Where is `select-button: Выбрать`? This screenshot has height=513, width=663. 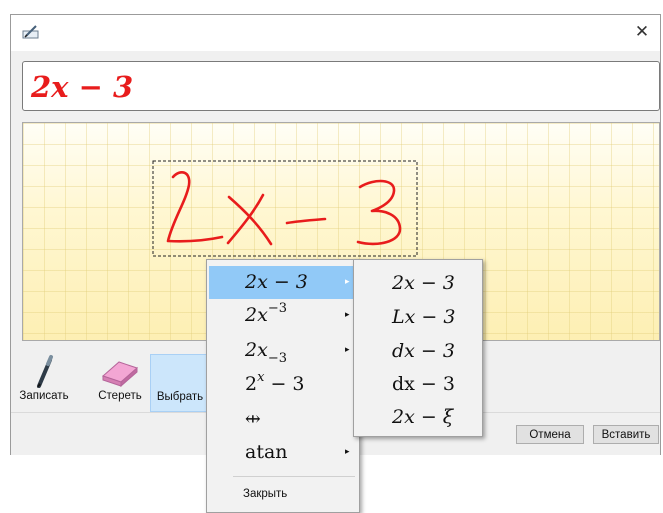
select-button: Выбрать is located at coordinates (180, 383).